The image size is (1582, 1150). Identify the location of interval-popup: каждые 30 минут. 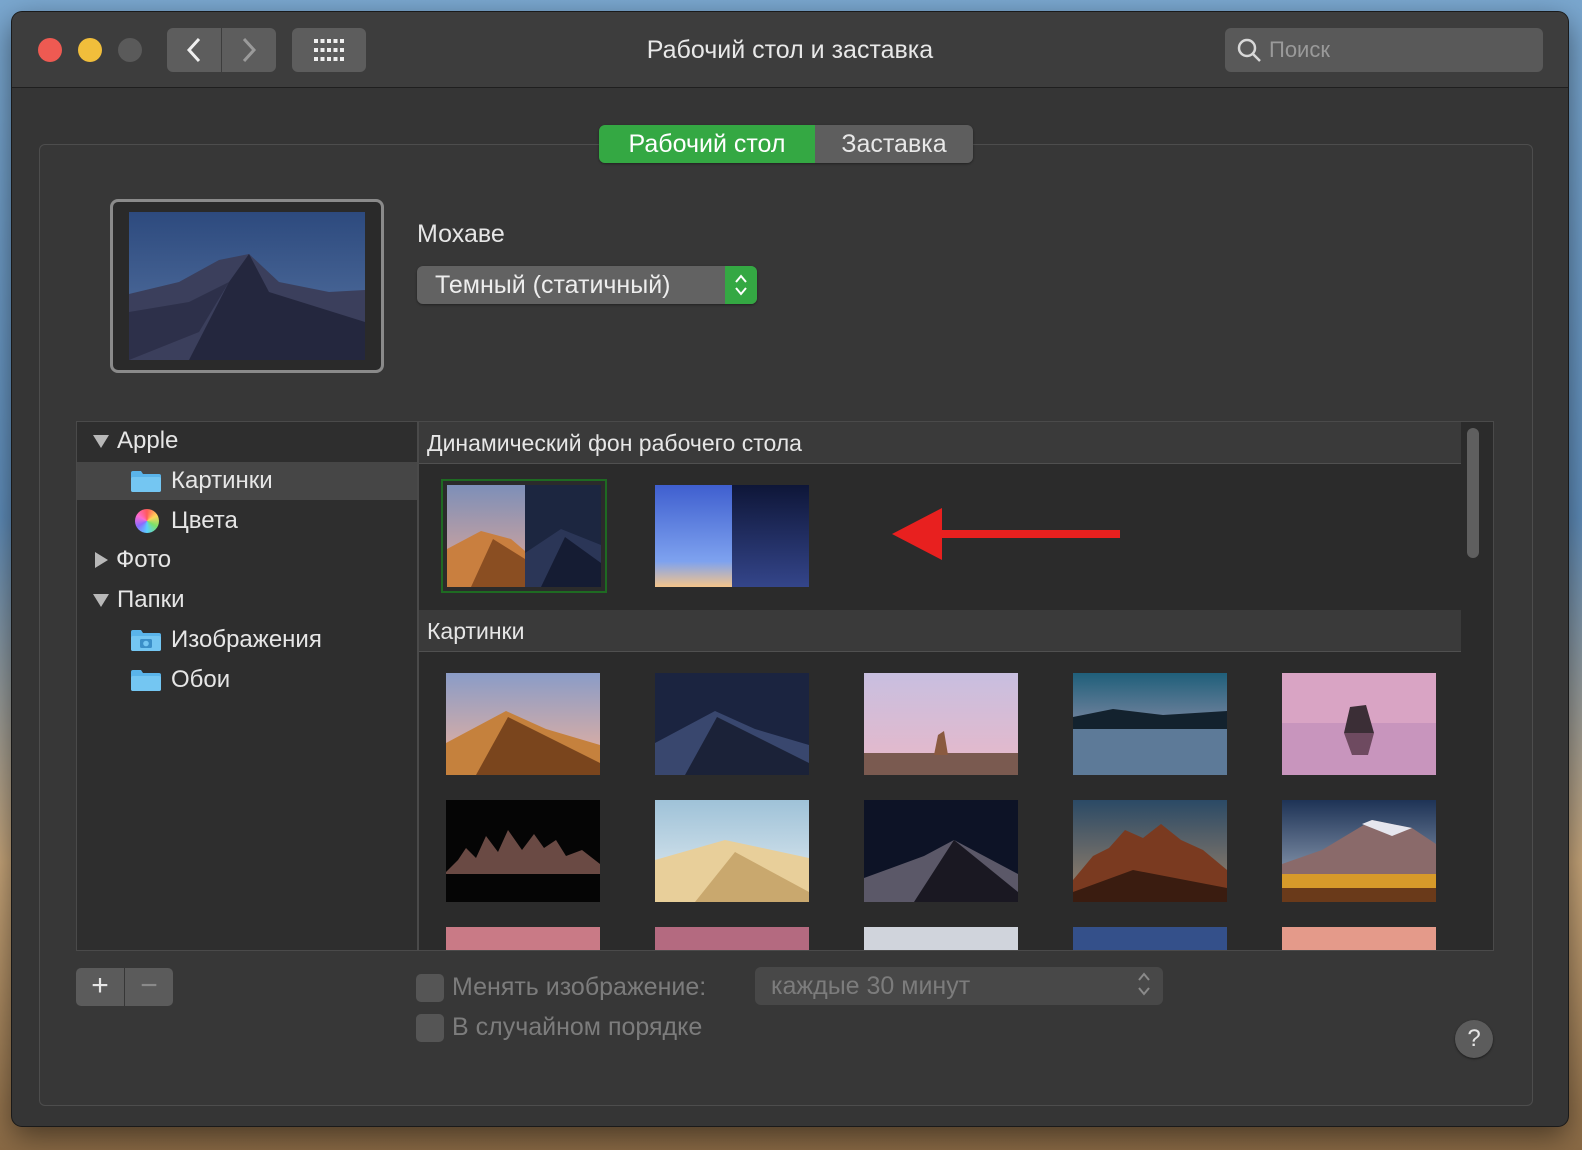
(959, 986).